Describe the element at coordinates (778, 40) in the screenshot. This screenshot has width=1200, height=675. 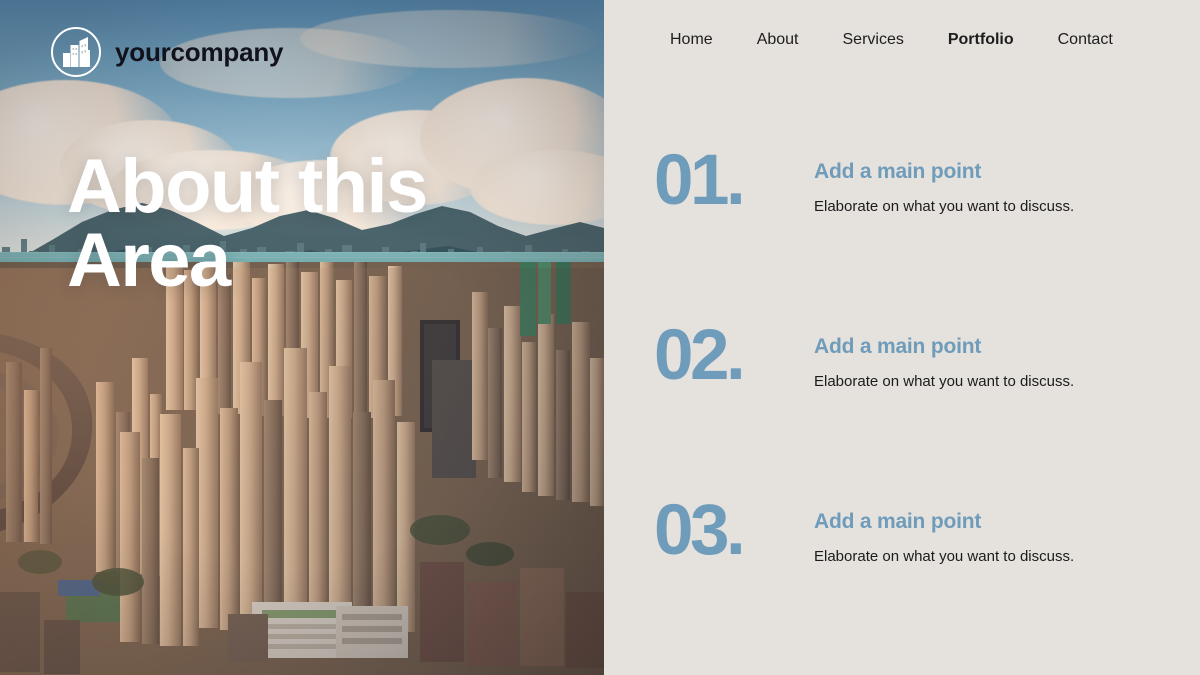
I see `nav-item-about: About` at that location.